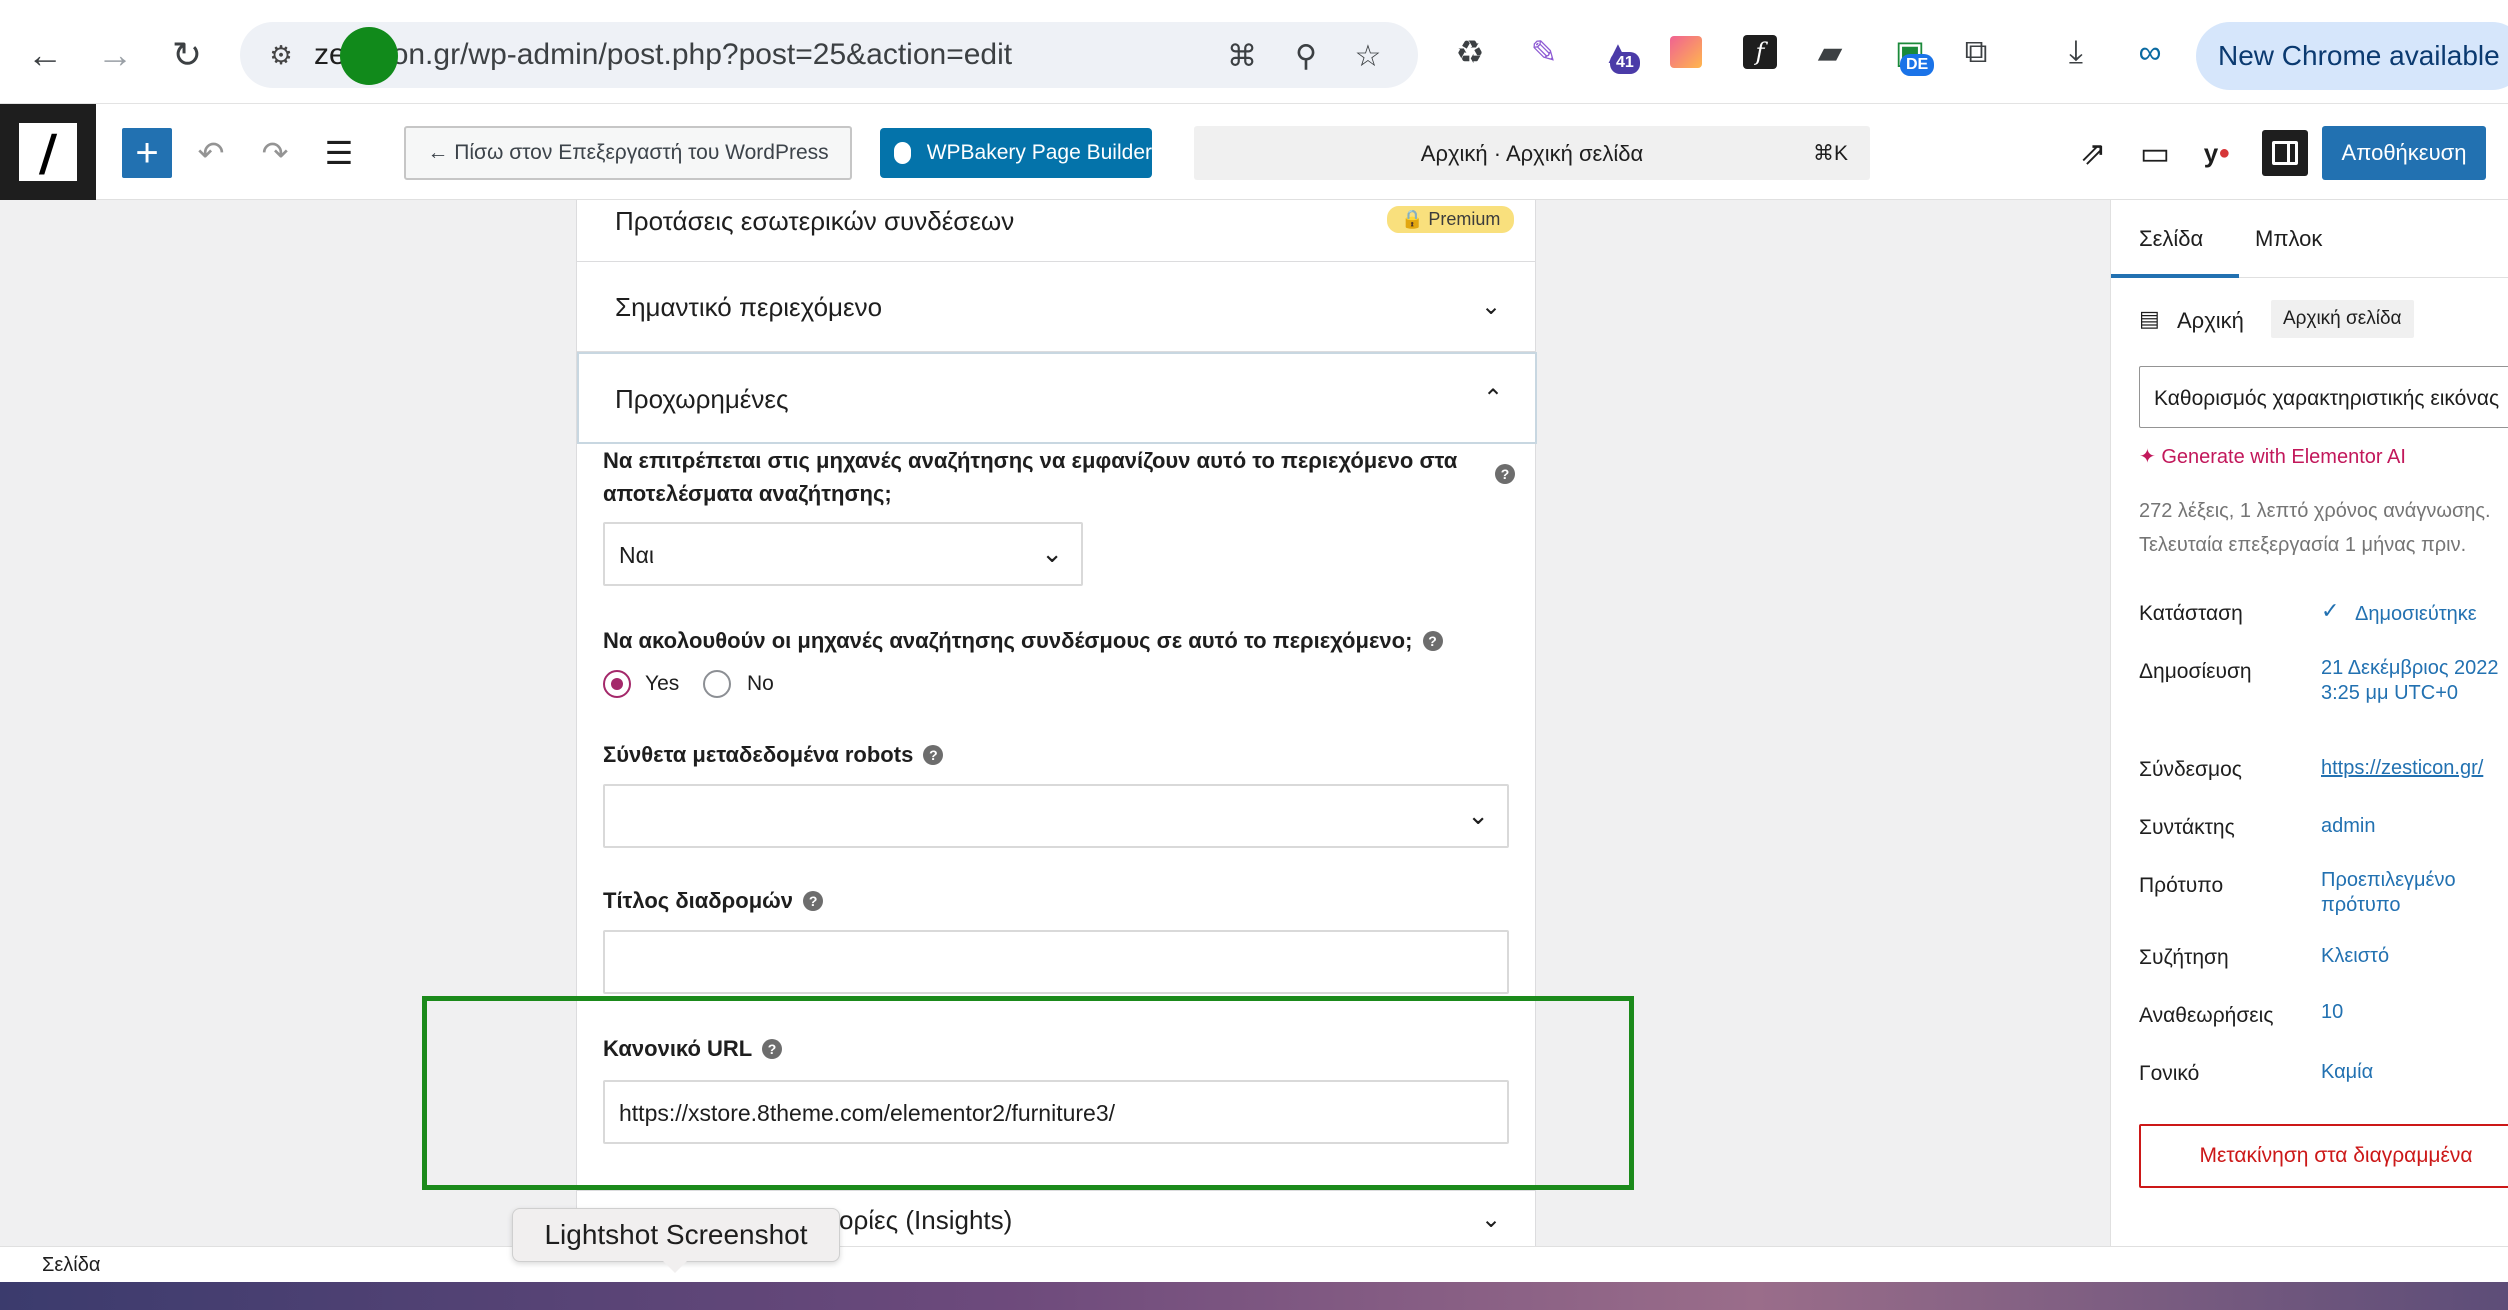 This screenshot has height=1310, width=2508. I want to click on link-label: Σύνδεσμος, so click(2190, 769).